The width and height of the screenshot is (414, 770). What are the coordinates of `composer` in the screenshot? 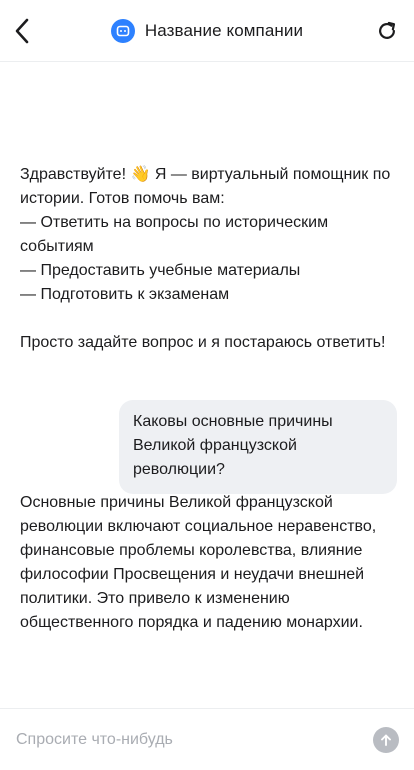 It's located at (207, 739).